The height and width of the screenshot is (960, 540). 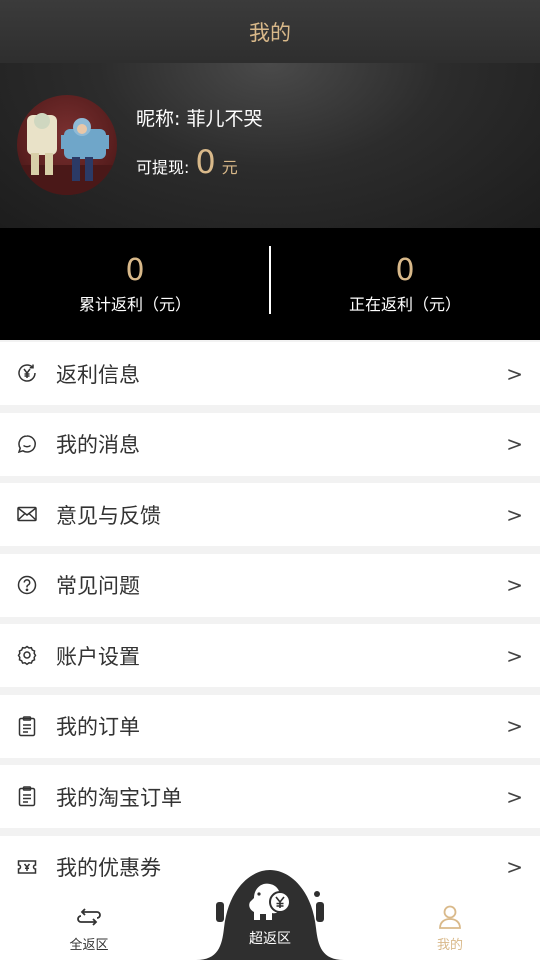 I want to click on top-bar: 我的, so click(x=270, y=31).